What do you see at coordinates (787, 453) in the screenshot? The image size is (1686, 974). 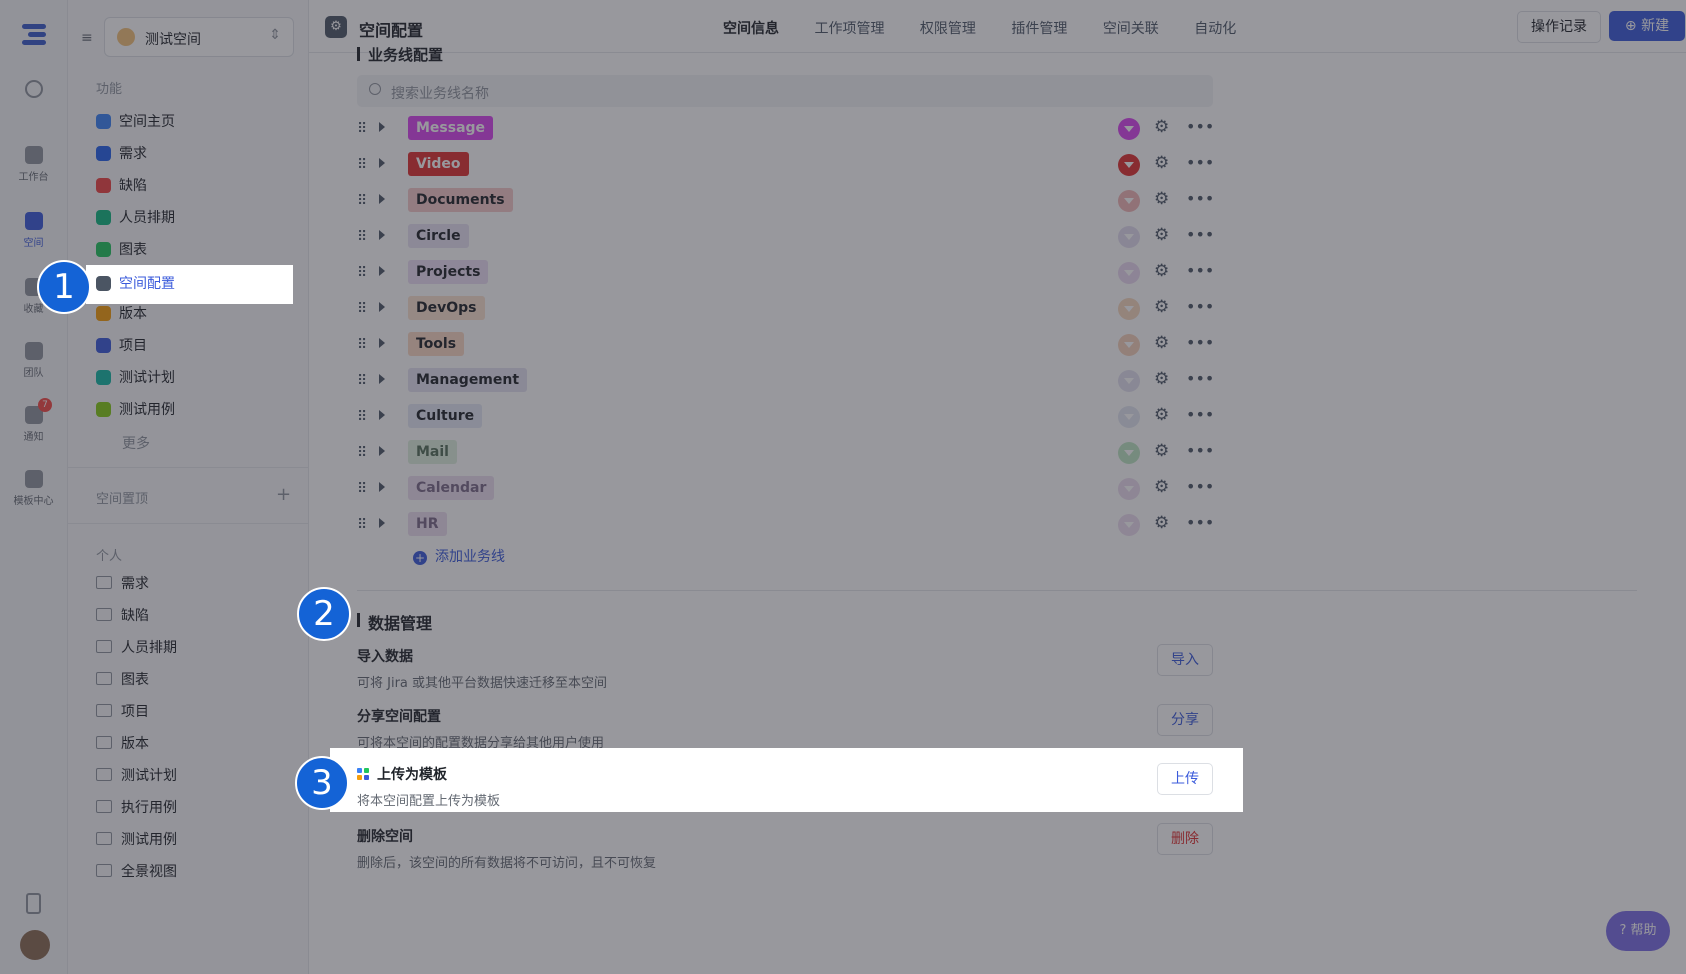 I see `business-line-row: ⠿ Mail ⚙ •••` at bounding box center [787, 453].